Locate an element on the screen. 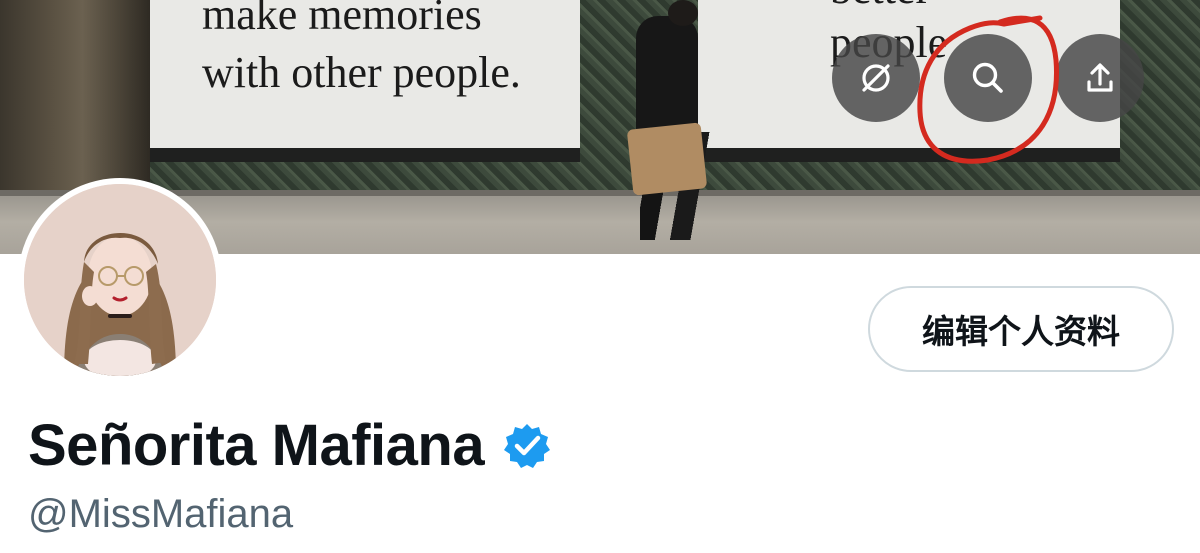 The height and width of the screenshot is (553, 1200). edit-profile-button: 编辑个人资料 is located at coordinates (1021, 329).